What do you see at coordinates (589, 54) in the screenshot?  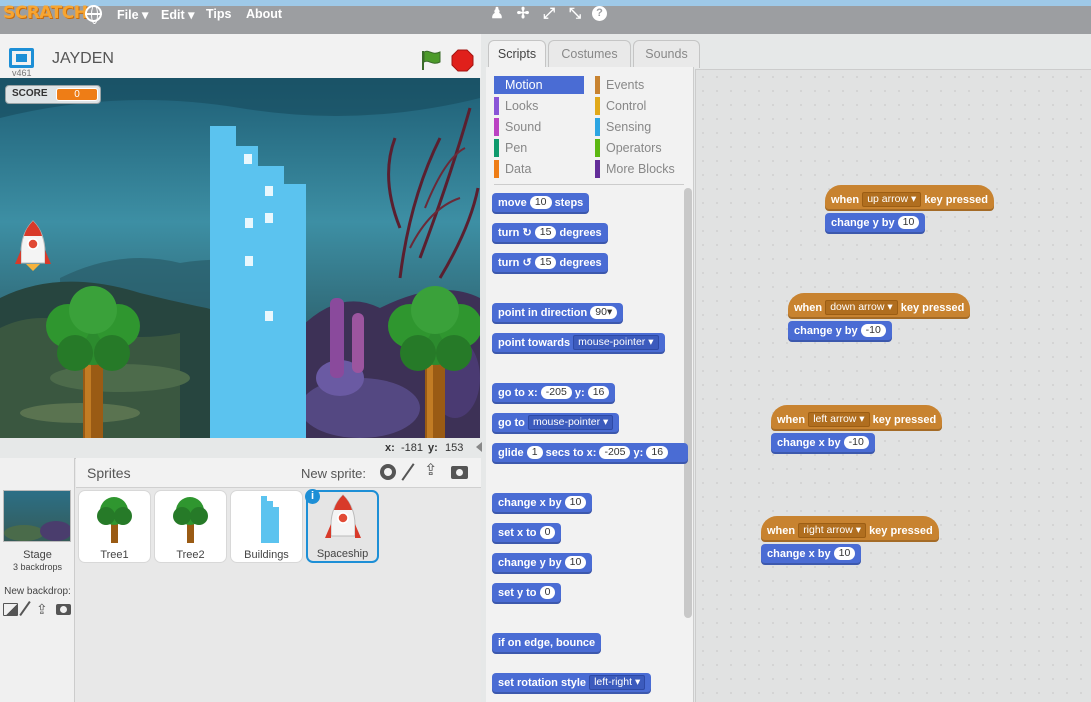 I see `tab-costumes: Costumes` at bounding box center [589, 54].